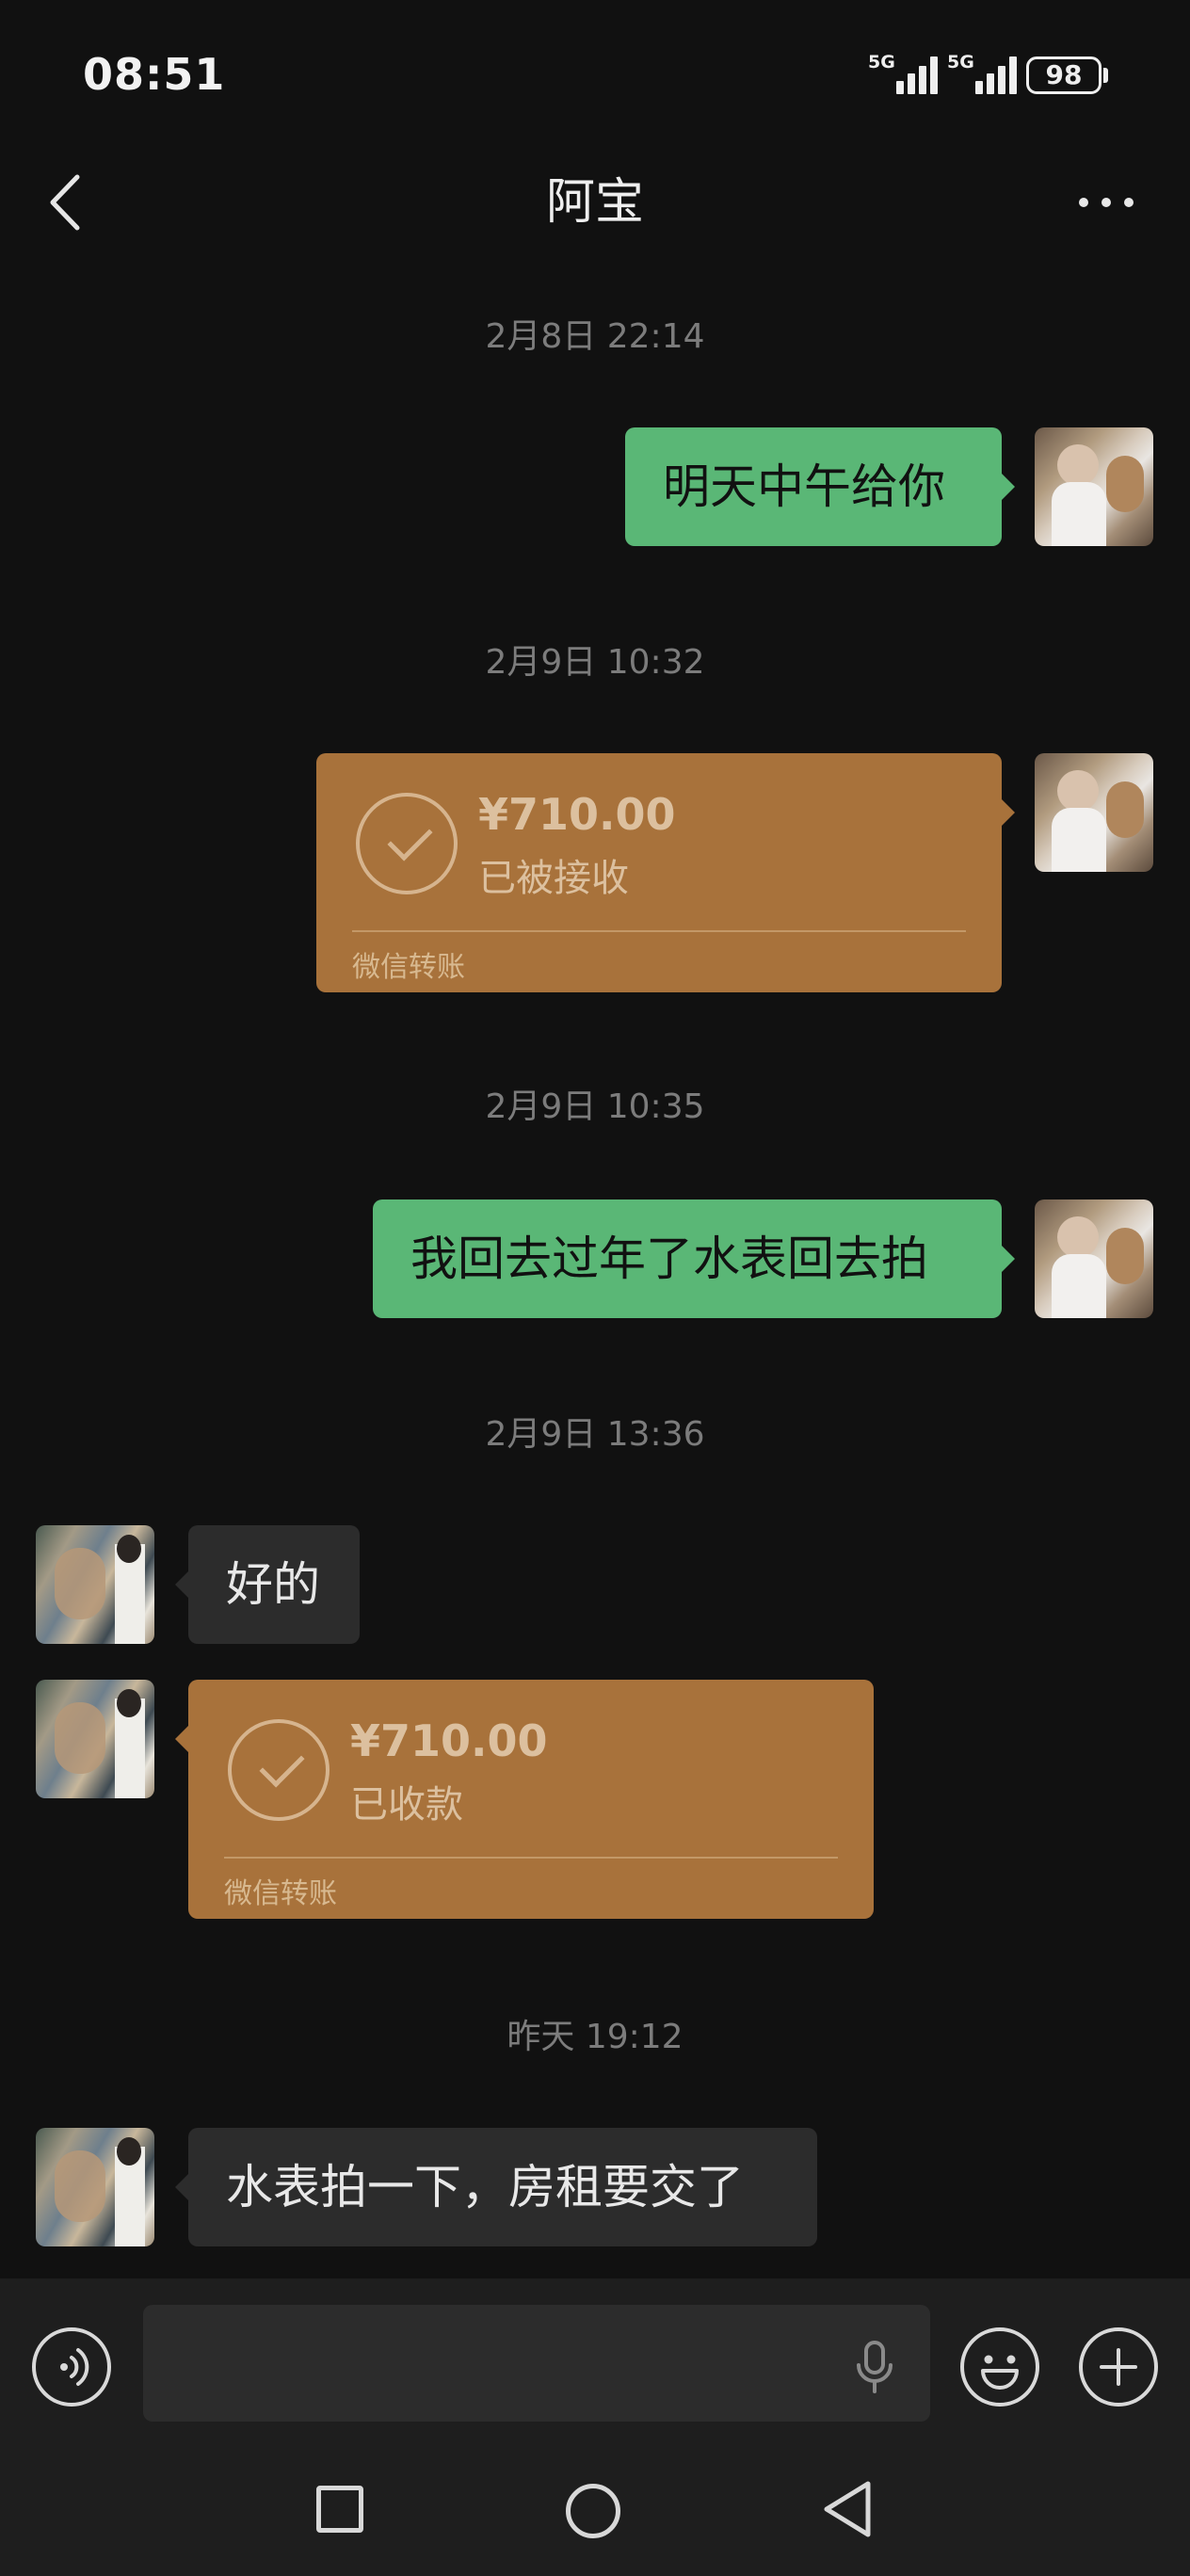  I want to click on timestamp: 2月9日 13:36, so click(595, 1434).